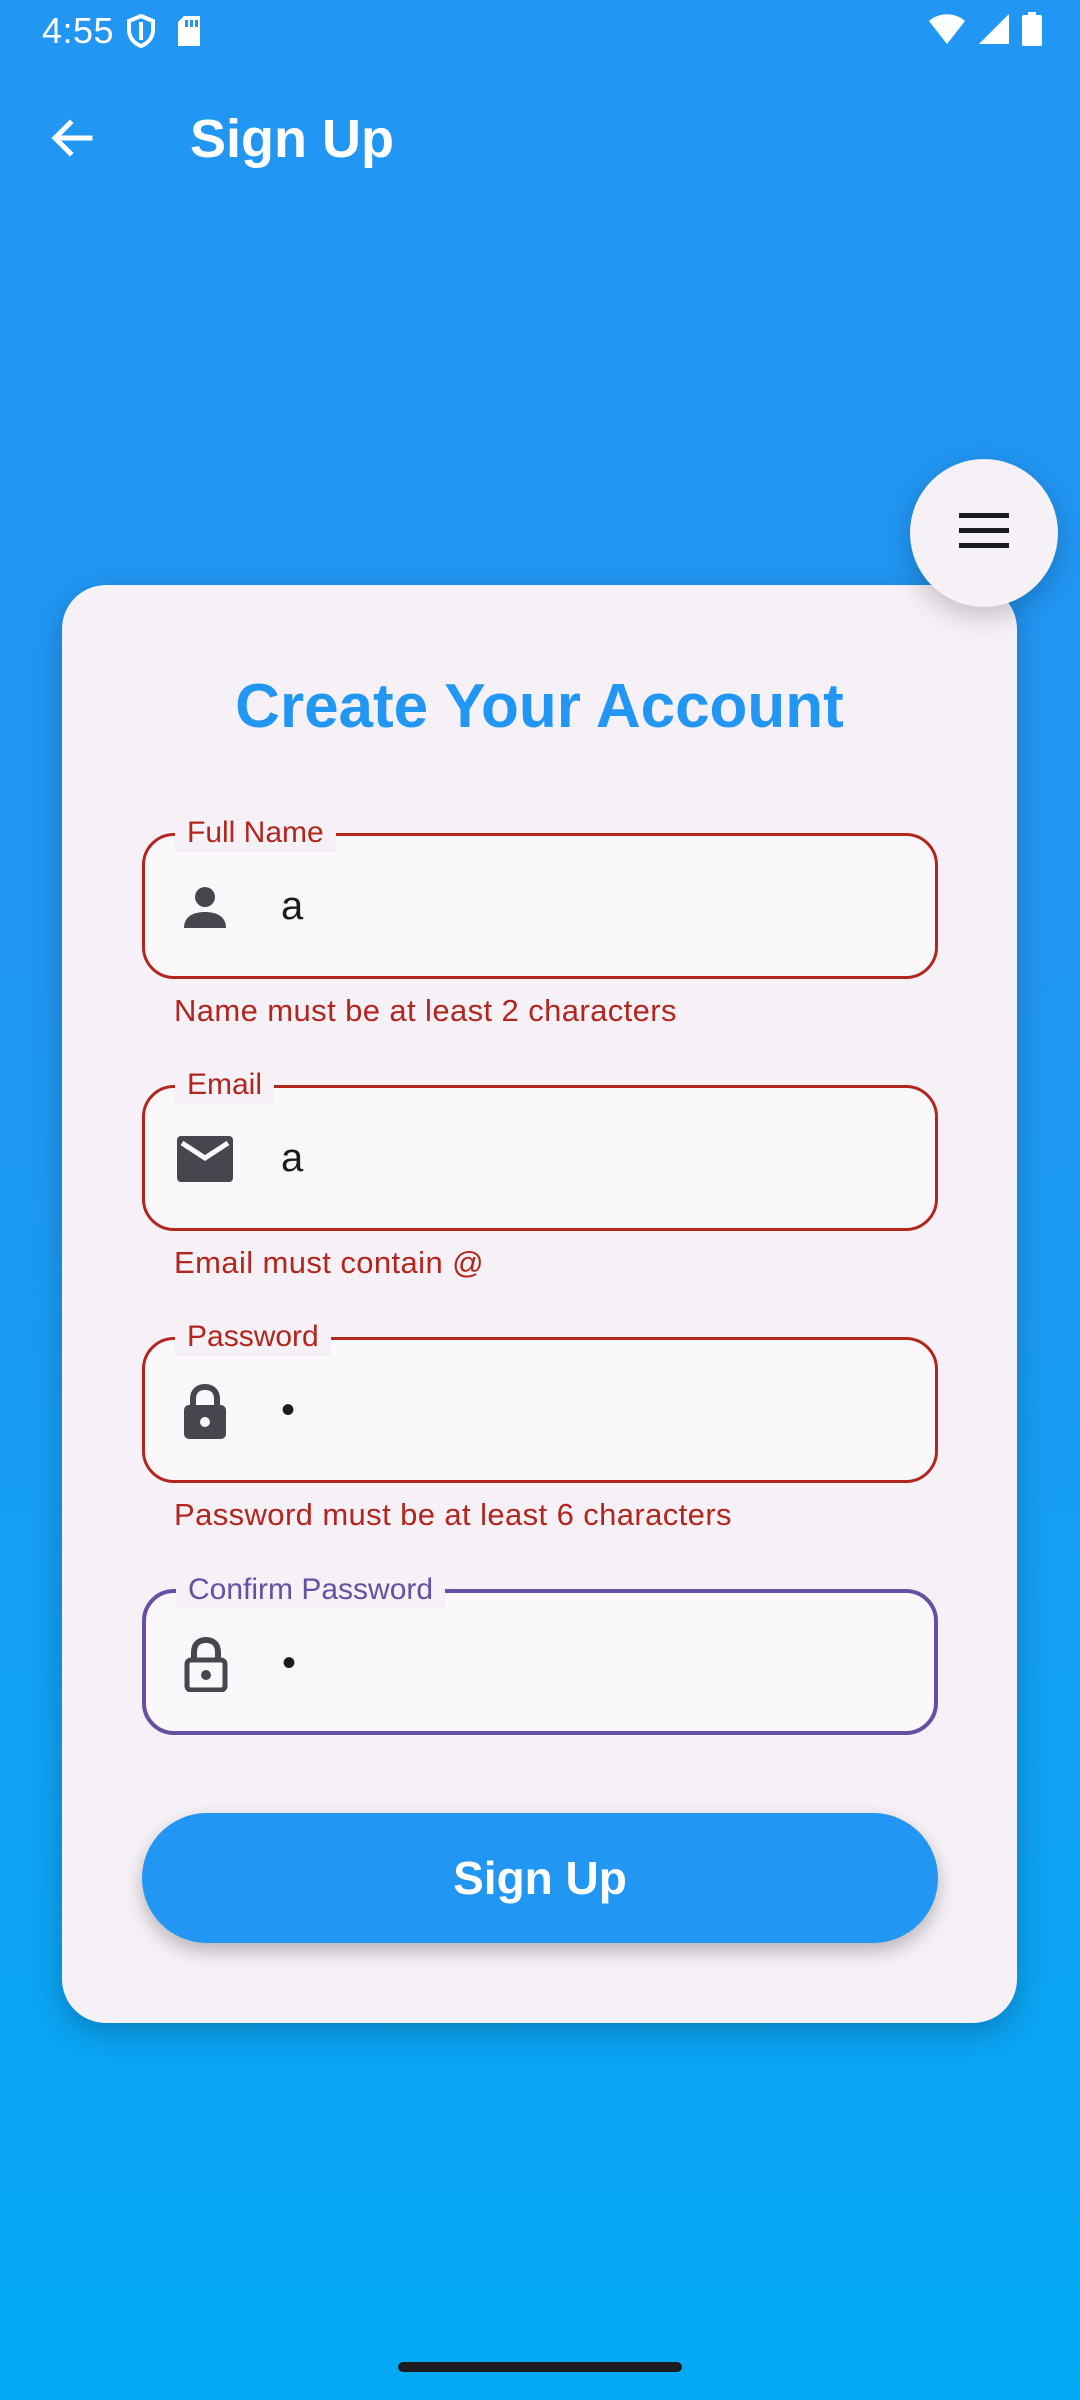 This screenshot has width=1080, height=2400. Describe the element at coordinates (292, 139) in the screenshot. I see `page-title: Sign Up` at that location.